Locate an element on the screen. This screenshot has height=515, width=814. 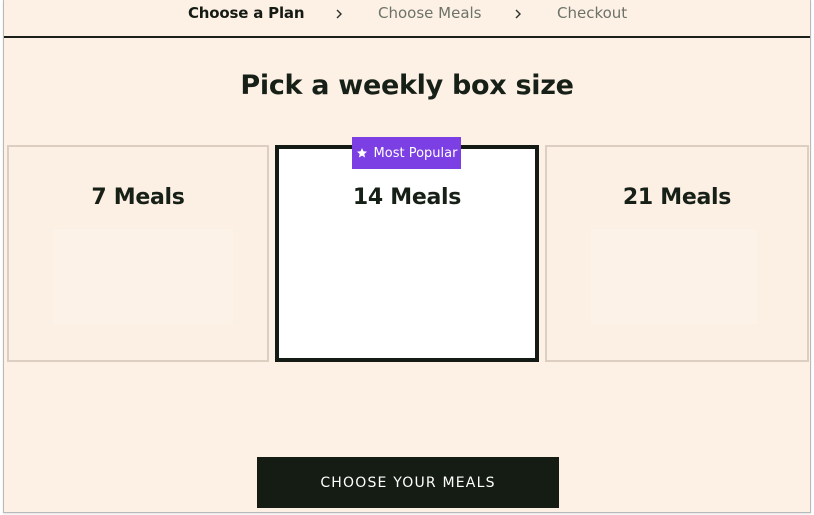
star-icon is located at coordinates (362, 153).